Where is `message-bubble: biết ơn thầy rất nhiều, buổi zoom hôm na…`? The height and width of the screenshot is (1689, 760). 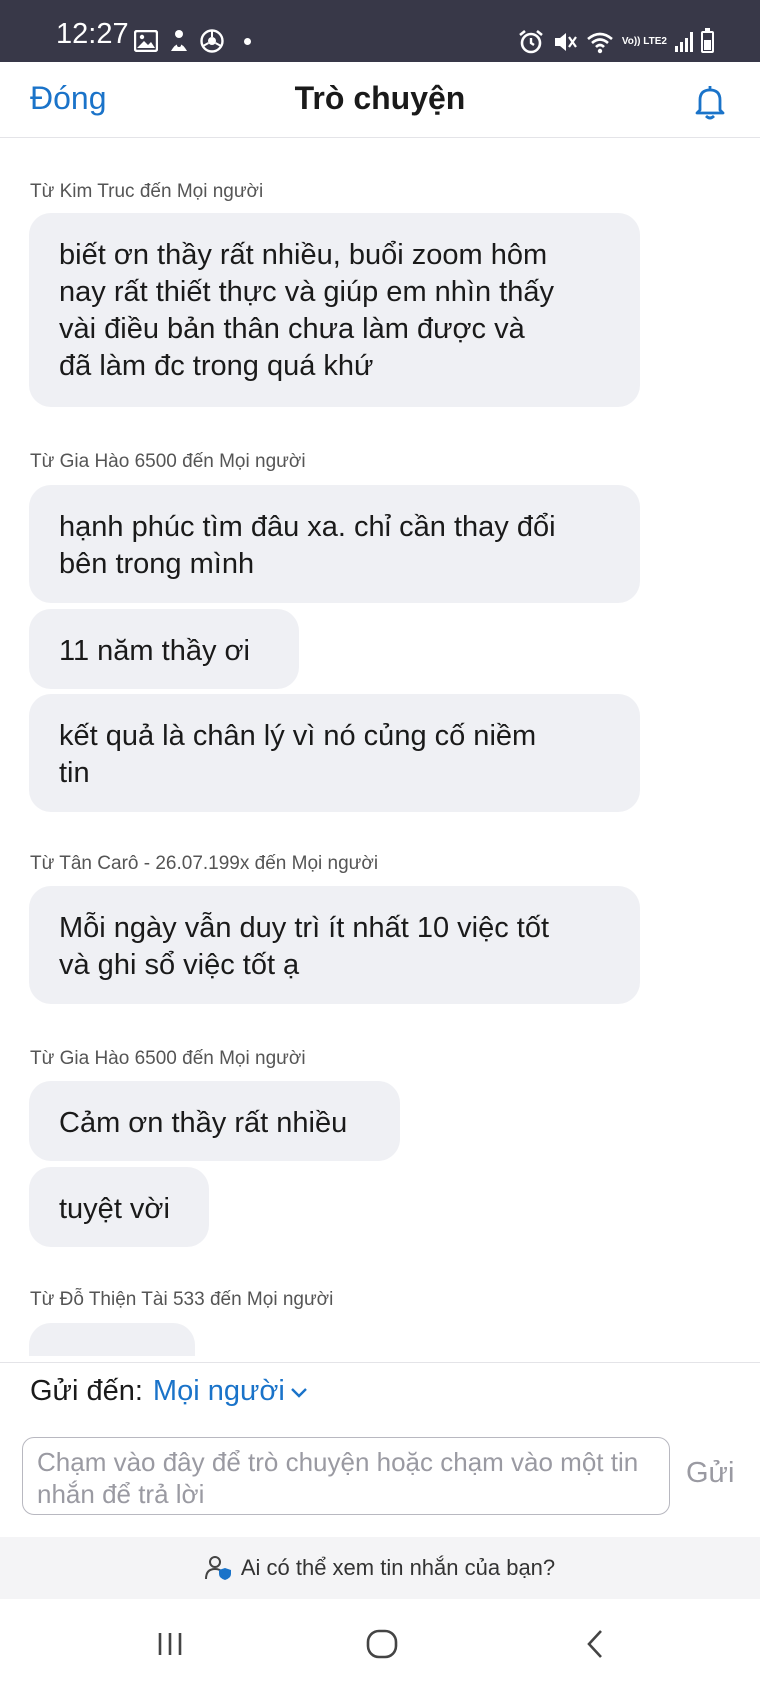 message-bubble: biết ơn thầy rất nhiều, buổi zoom hôm na… is located at coordinates (334, 310).